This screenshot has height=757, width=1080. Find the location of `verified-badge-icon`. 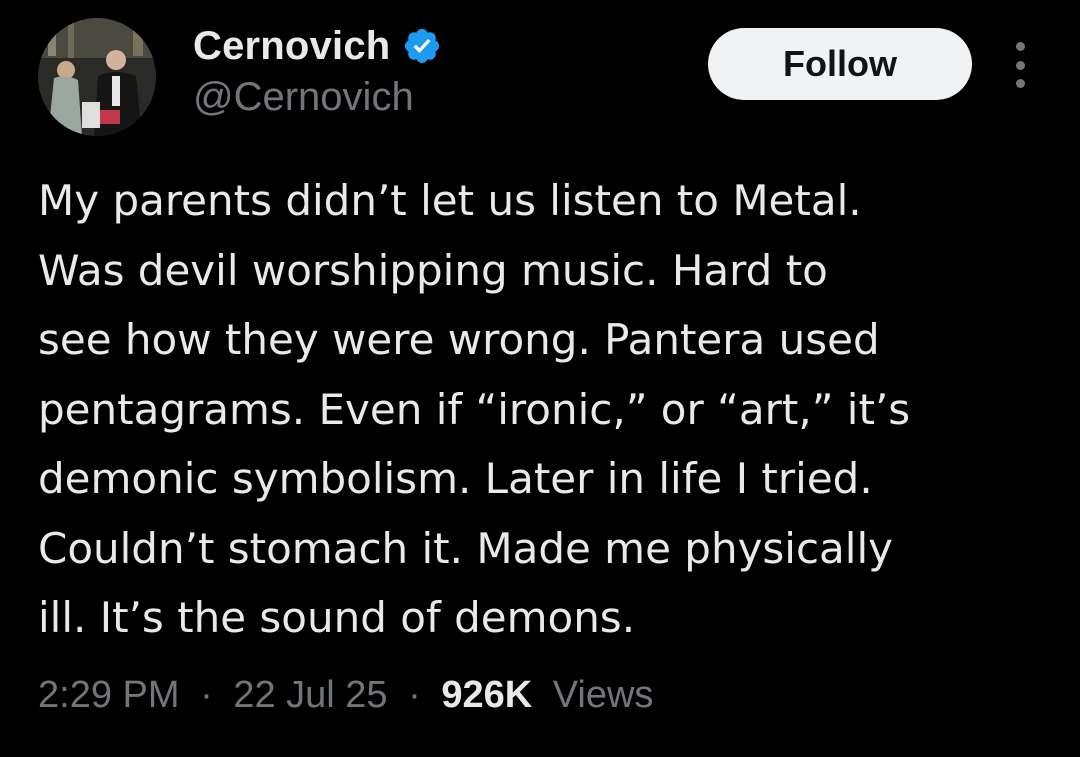

verified-badge-icon is located at coordinates (422, 46).